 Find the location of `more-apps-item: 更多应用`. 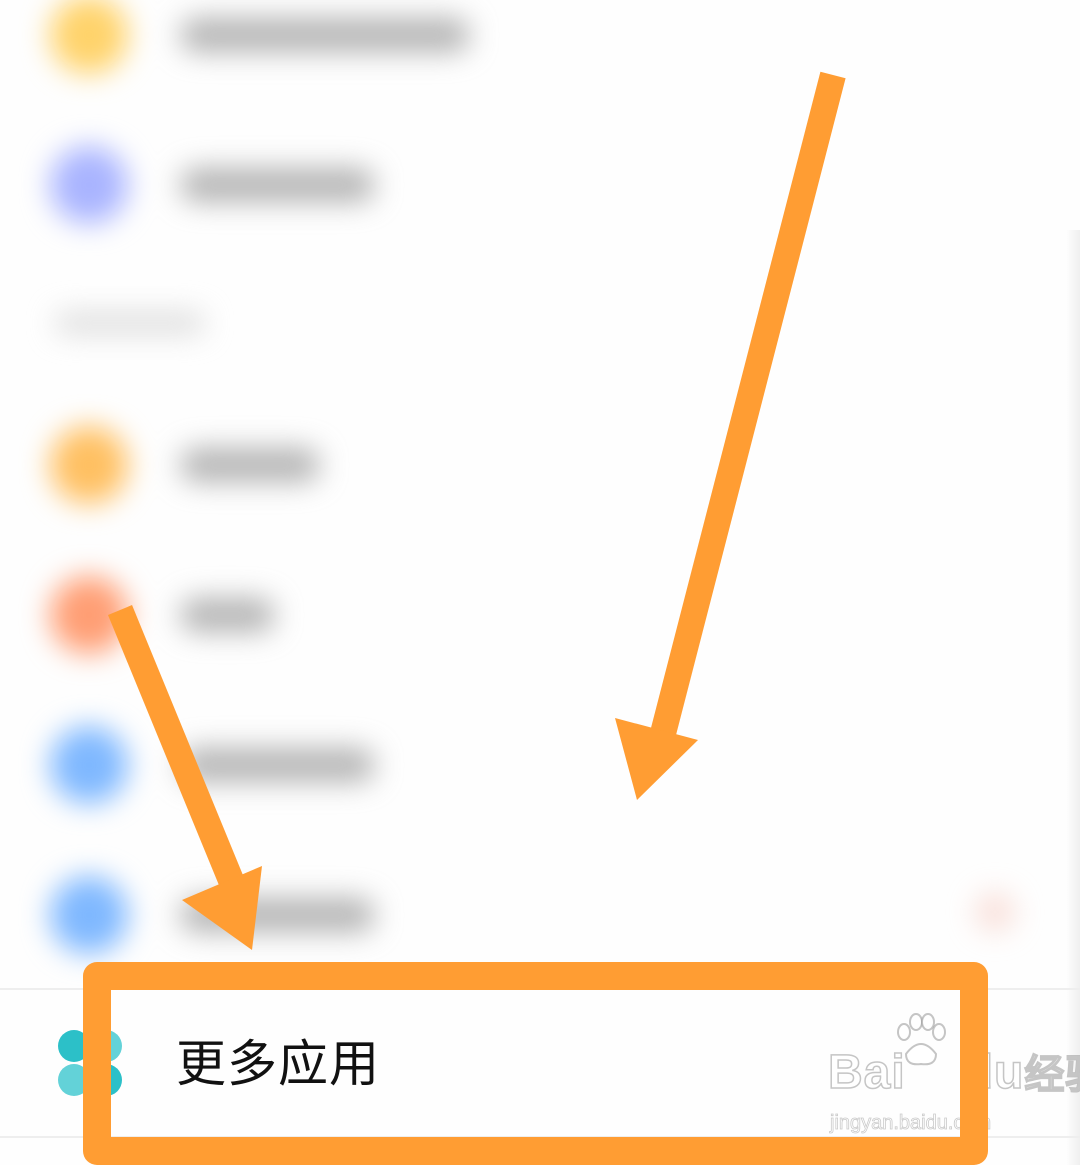

more-apps-item: 更多应用 is located at coordinates (540, 1063).